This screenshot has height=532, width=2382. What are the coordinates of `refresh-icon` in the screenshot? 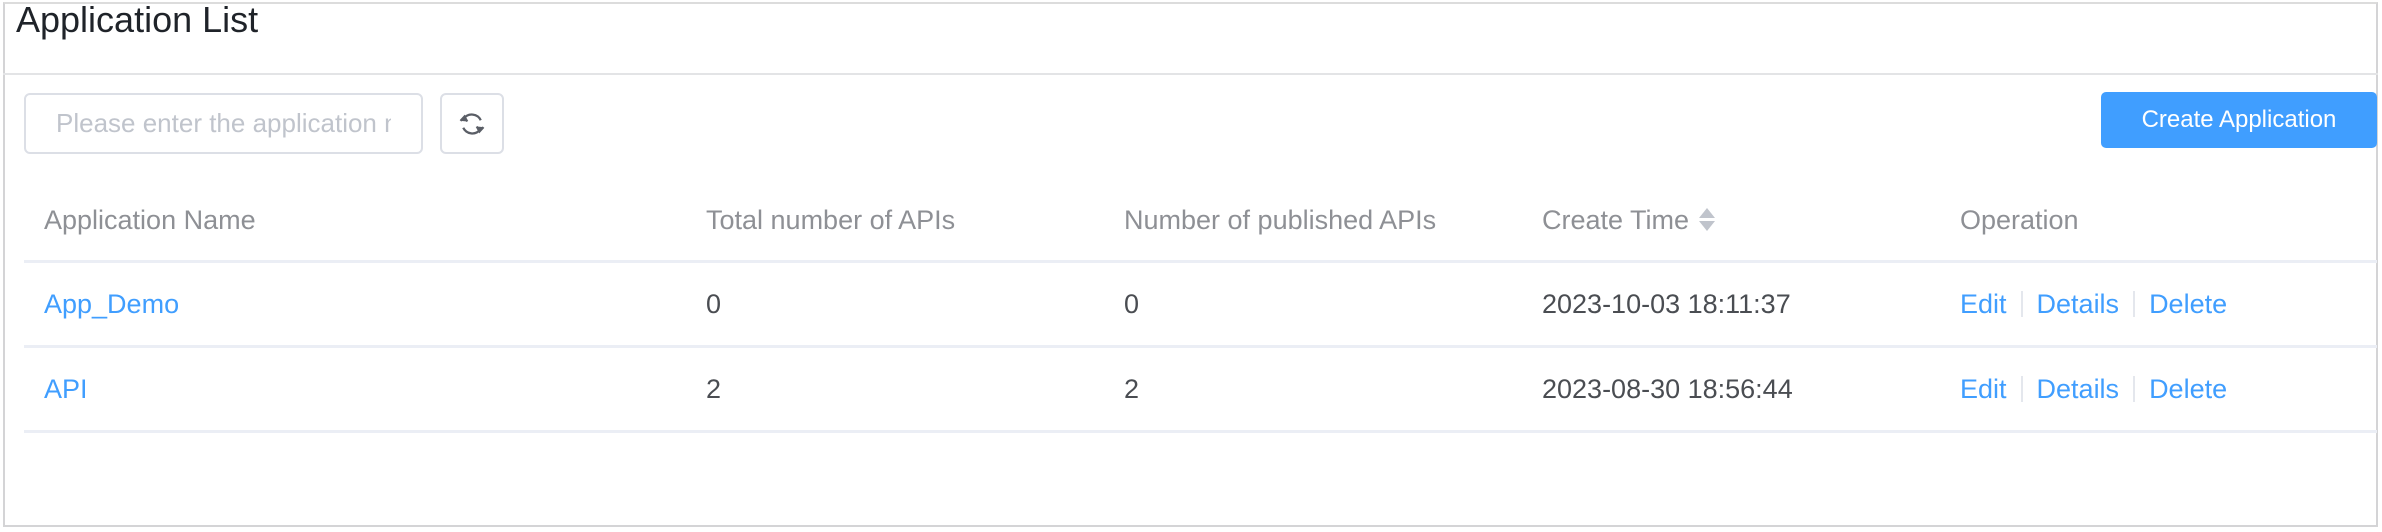 It's located at (472, 123).